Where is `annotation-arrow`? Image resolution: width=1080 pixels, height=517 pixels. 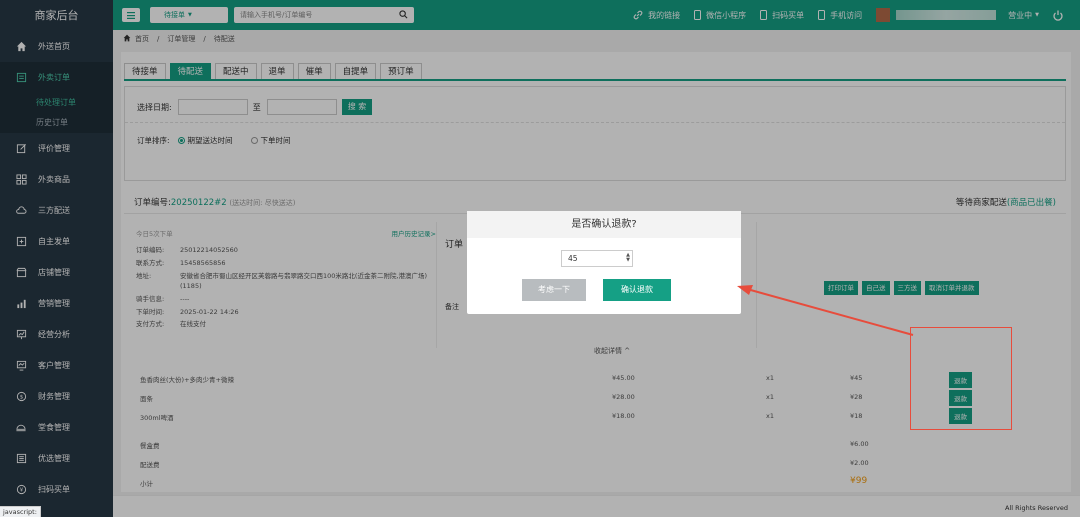 annotation-arrow is located at coordinates (825, 310).